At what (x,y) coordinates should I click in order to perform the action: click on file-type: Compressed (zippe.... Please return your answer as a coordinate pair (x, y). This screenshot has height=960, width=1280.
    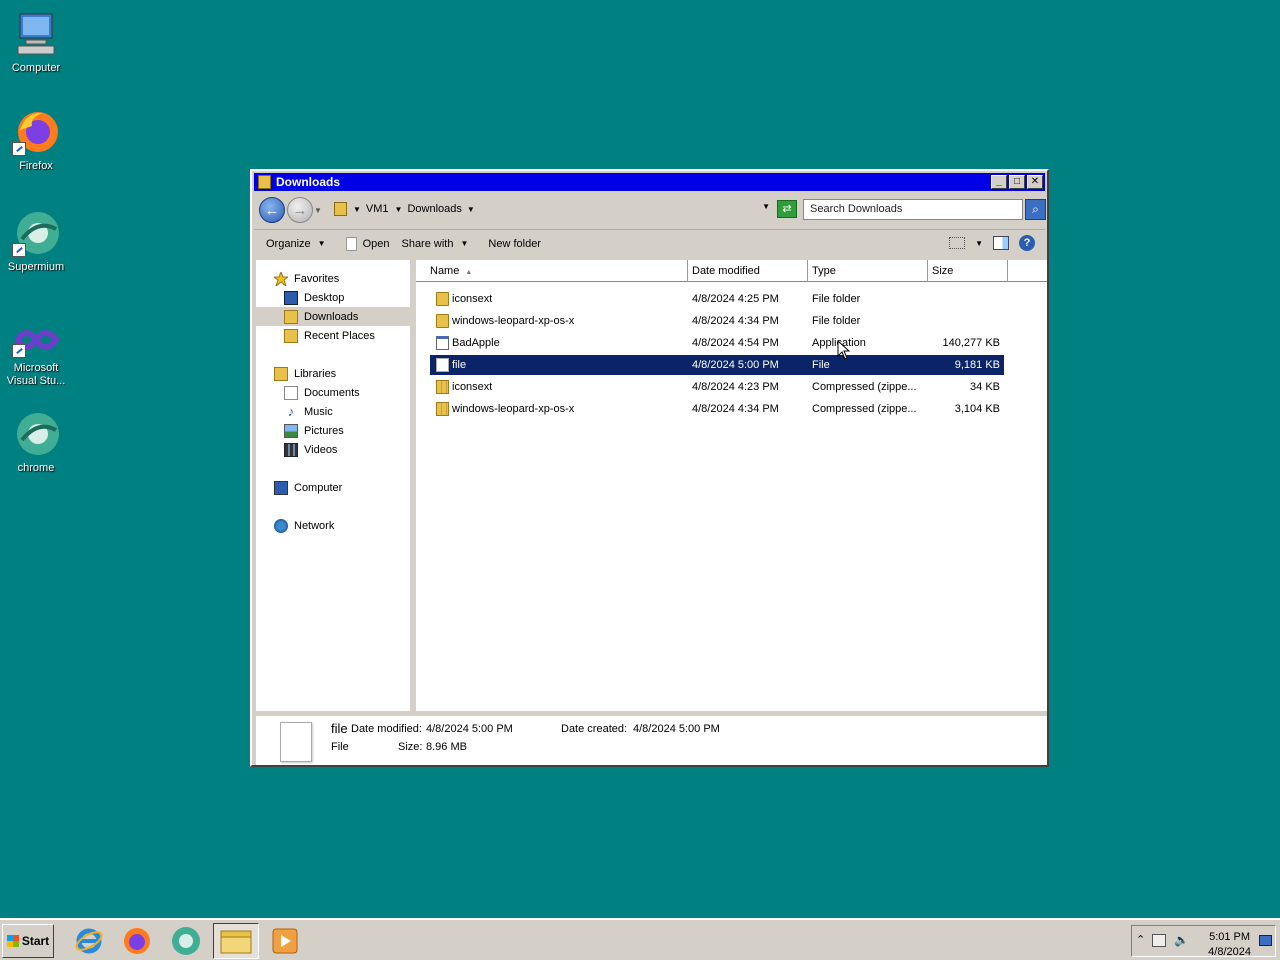
    Looking at the image, I should click on (864, 387).